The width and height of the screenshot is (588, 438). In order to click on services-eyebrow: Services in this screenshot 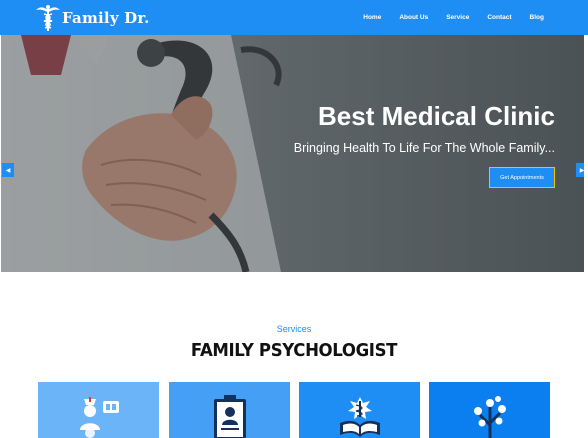, I will do `click(294, 329)`.